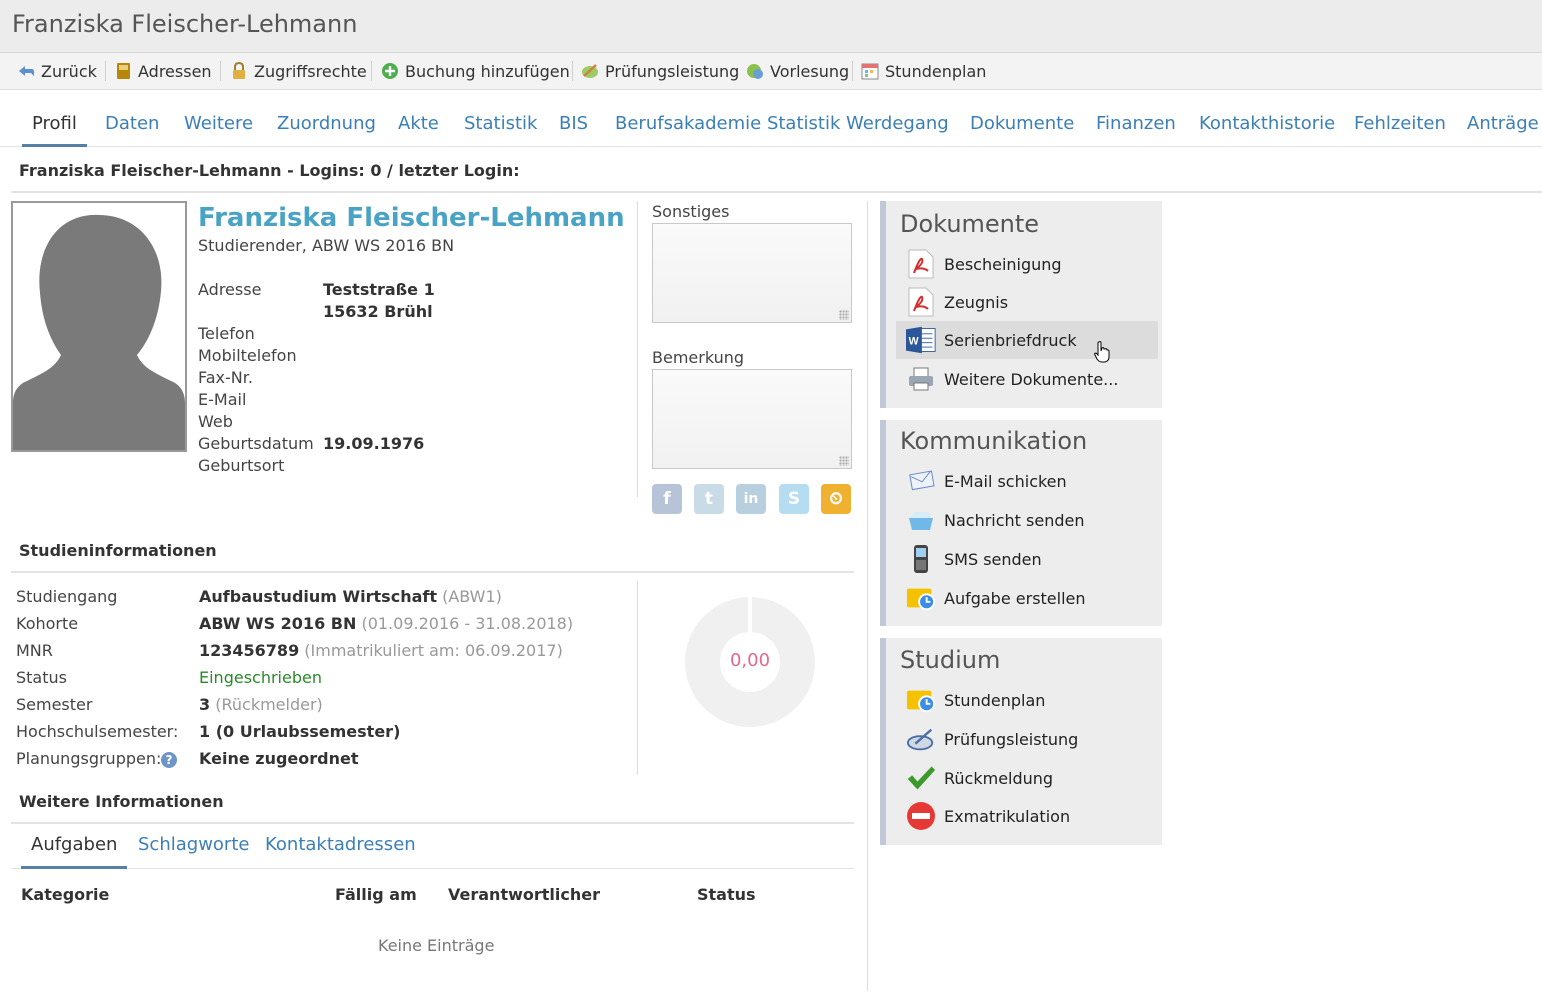 The height and width of the screenshot is (997, 1542). I want to click on further-info-heading: Weitere Informationen, so click(121, 801).